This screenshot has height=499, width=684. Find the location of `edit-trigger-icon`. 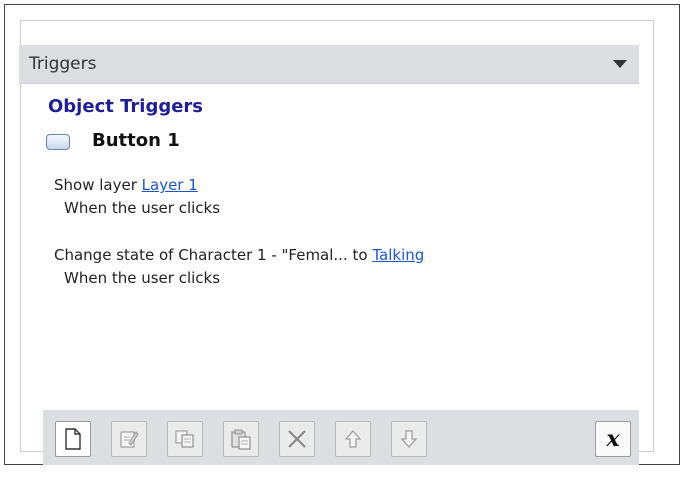

edit-trigger-icon is located at coordinates (129, 439).